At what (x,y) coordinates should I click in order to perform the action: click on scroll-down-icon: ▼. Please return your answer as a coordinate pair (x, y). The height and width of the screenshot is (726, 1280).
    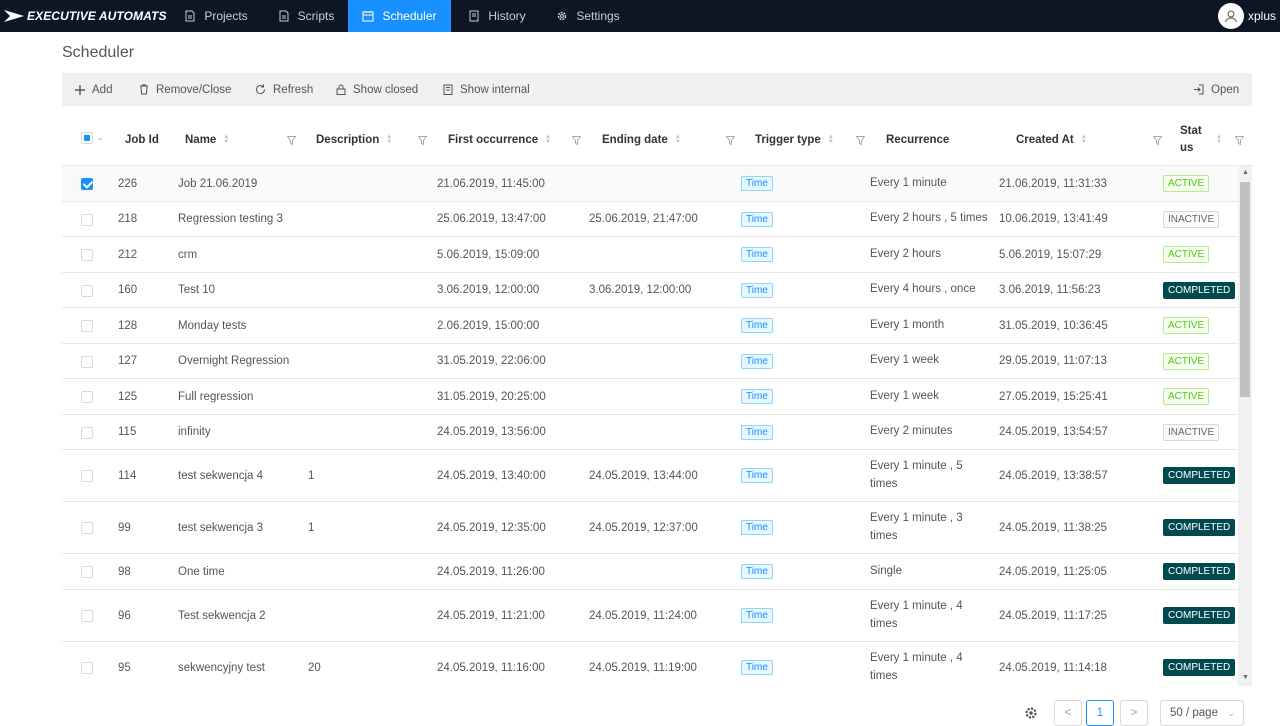
    Looking at the image, I should click on (1245, 677).